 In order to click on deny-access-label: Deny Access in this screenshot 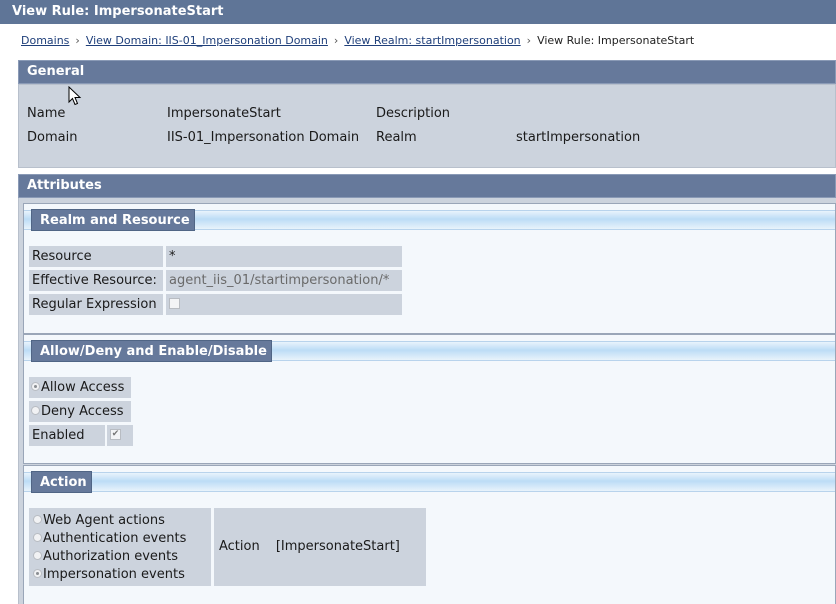, I will do `click(82, 411)`.